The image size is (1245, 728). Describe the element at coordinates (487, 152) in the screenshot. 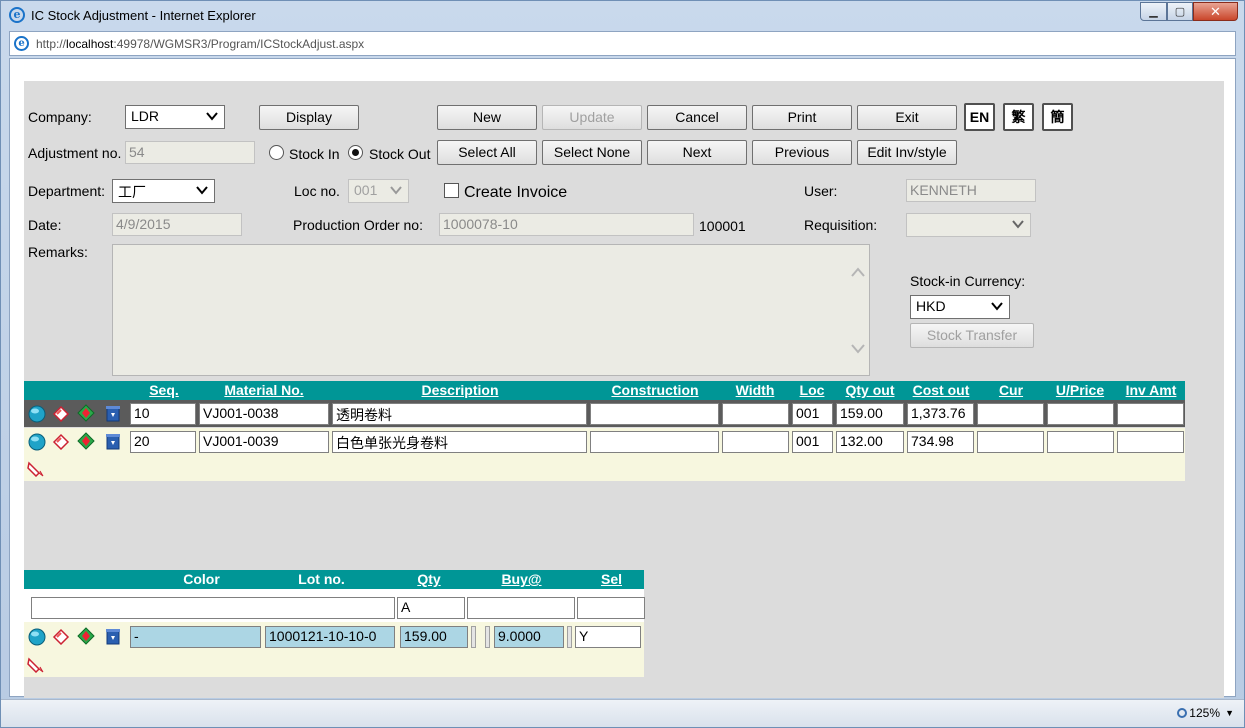

I see `select-all-button: Select All` at that location.